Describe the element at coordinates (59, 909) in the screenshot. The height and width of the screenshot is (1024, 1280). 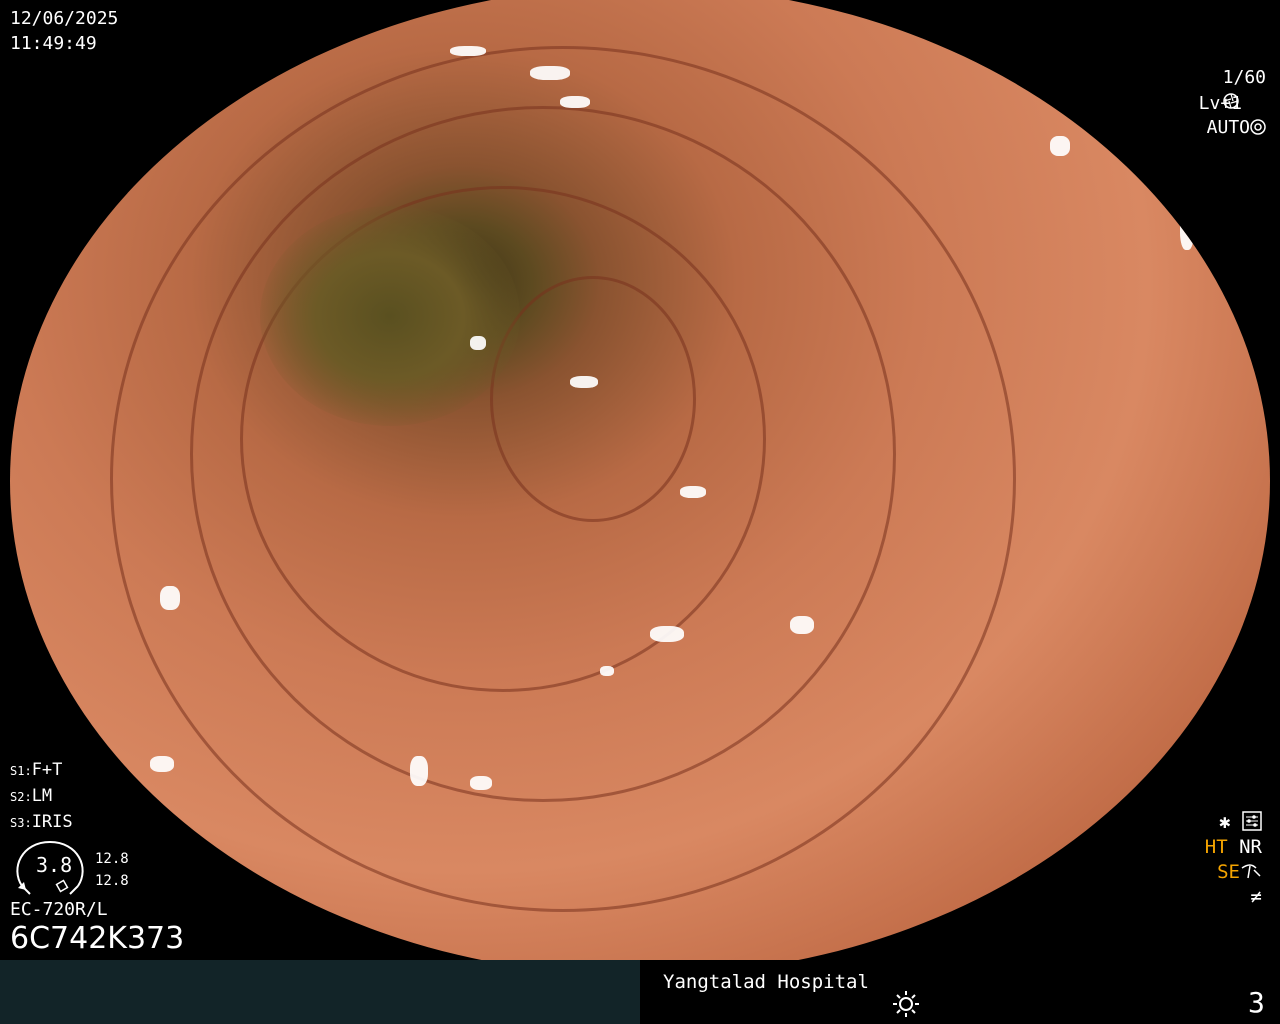
I see `scope-model: EC-720R/L` at that location.